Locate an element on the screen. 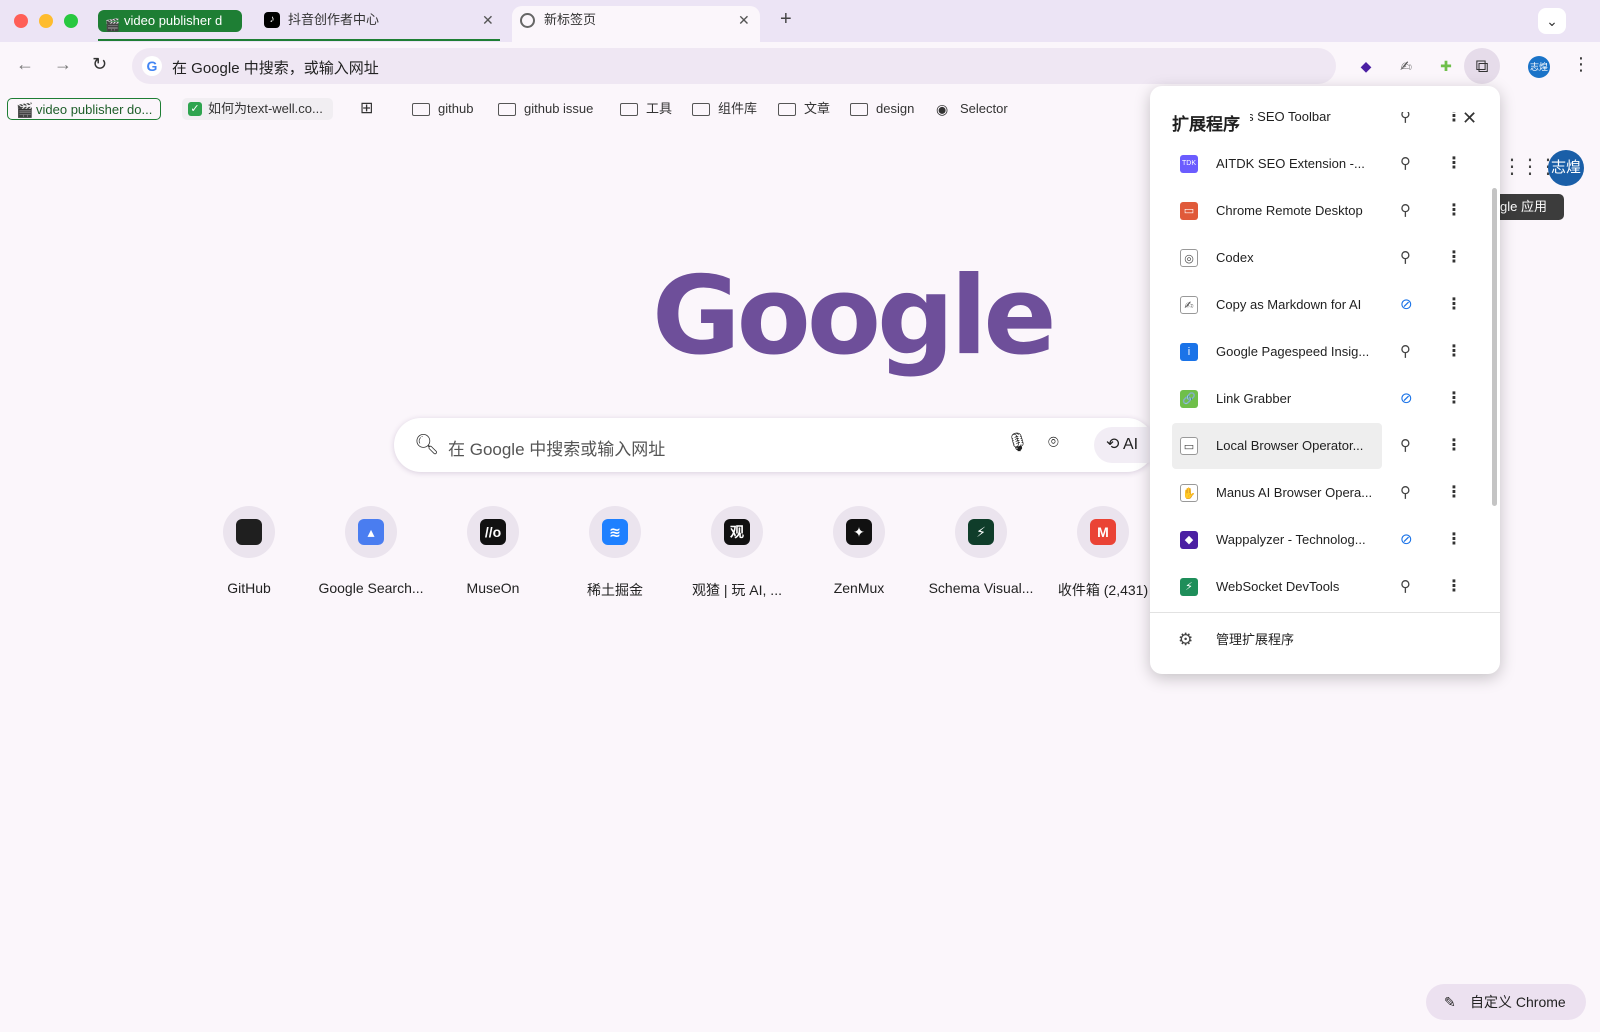  extension-name: Link Grabber is located at coordinates (1254, 398).